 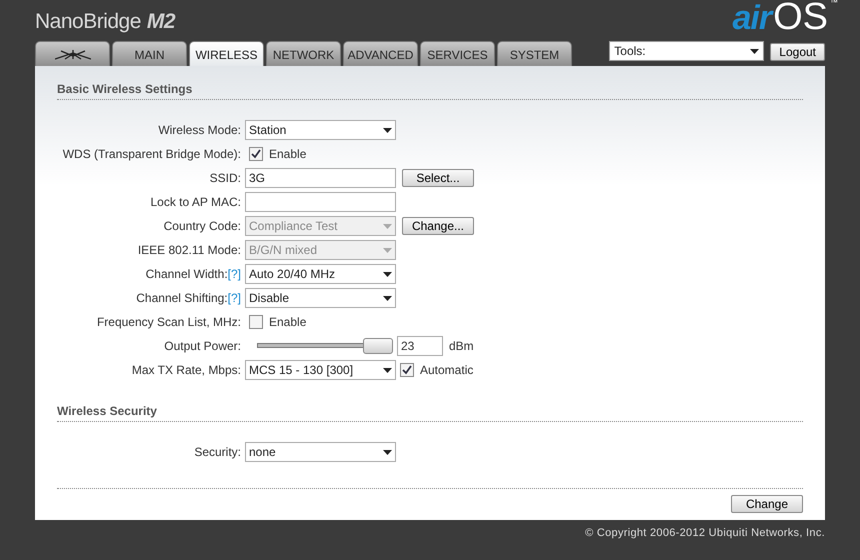 I want to click on field-label: IEEE 802.11 Mode:, so click(x=189, y=250).